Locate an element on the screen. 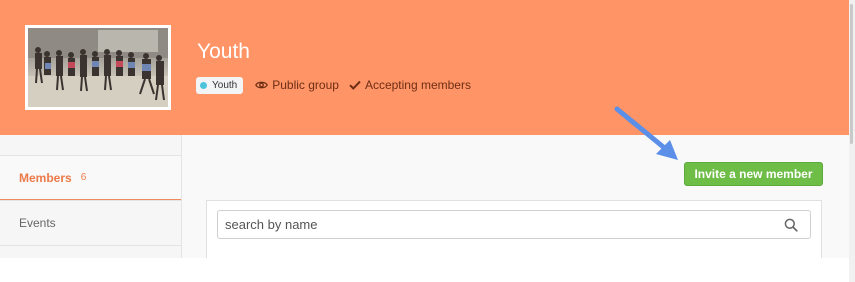 Image resolution: width=855 pixels, height=282 pixels. member-search-box is located at coordinates (514, 224).